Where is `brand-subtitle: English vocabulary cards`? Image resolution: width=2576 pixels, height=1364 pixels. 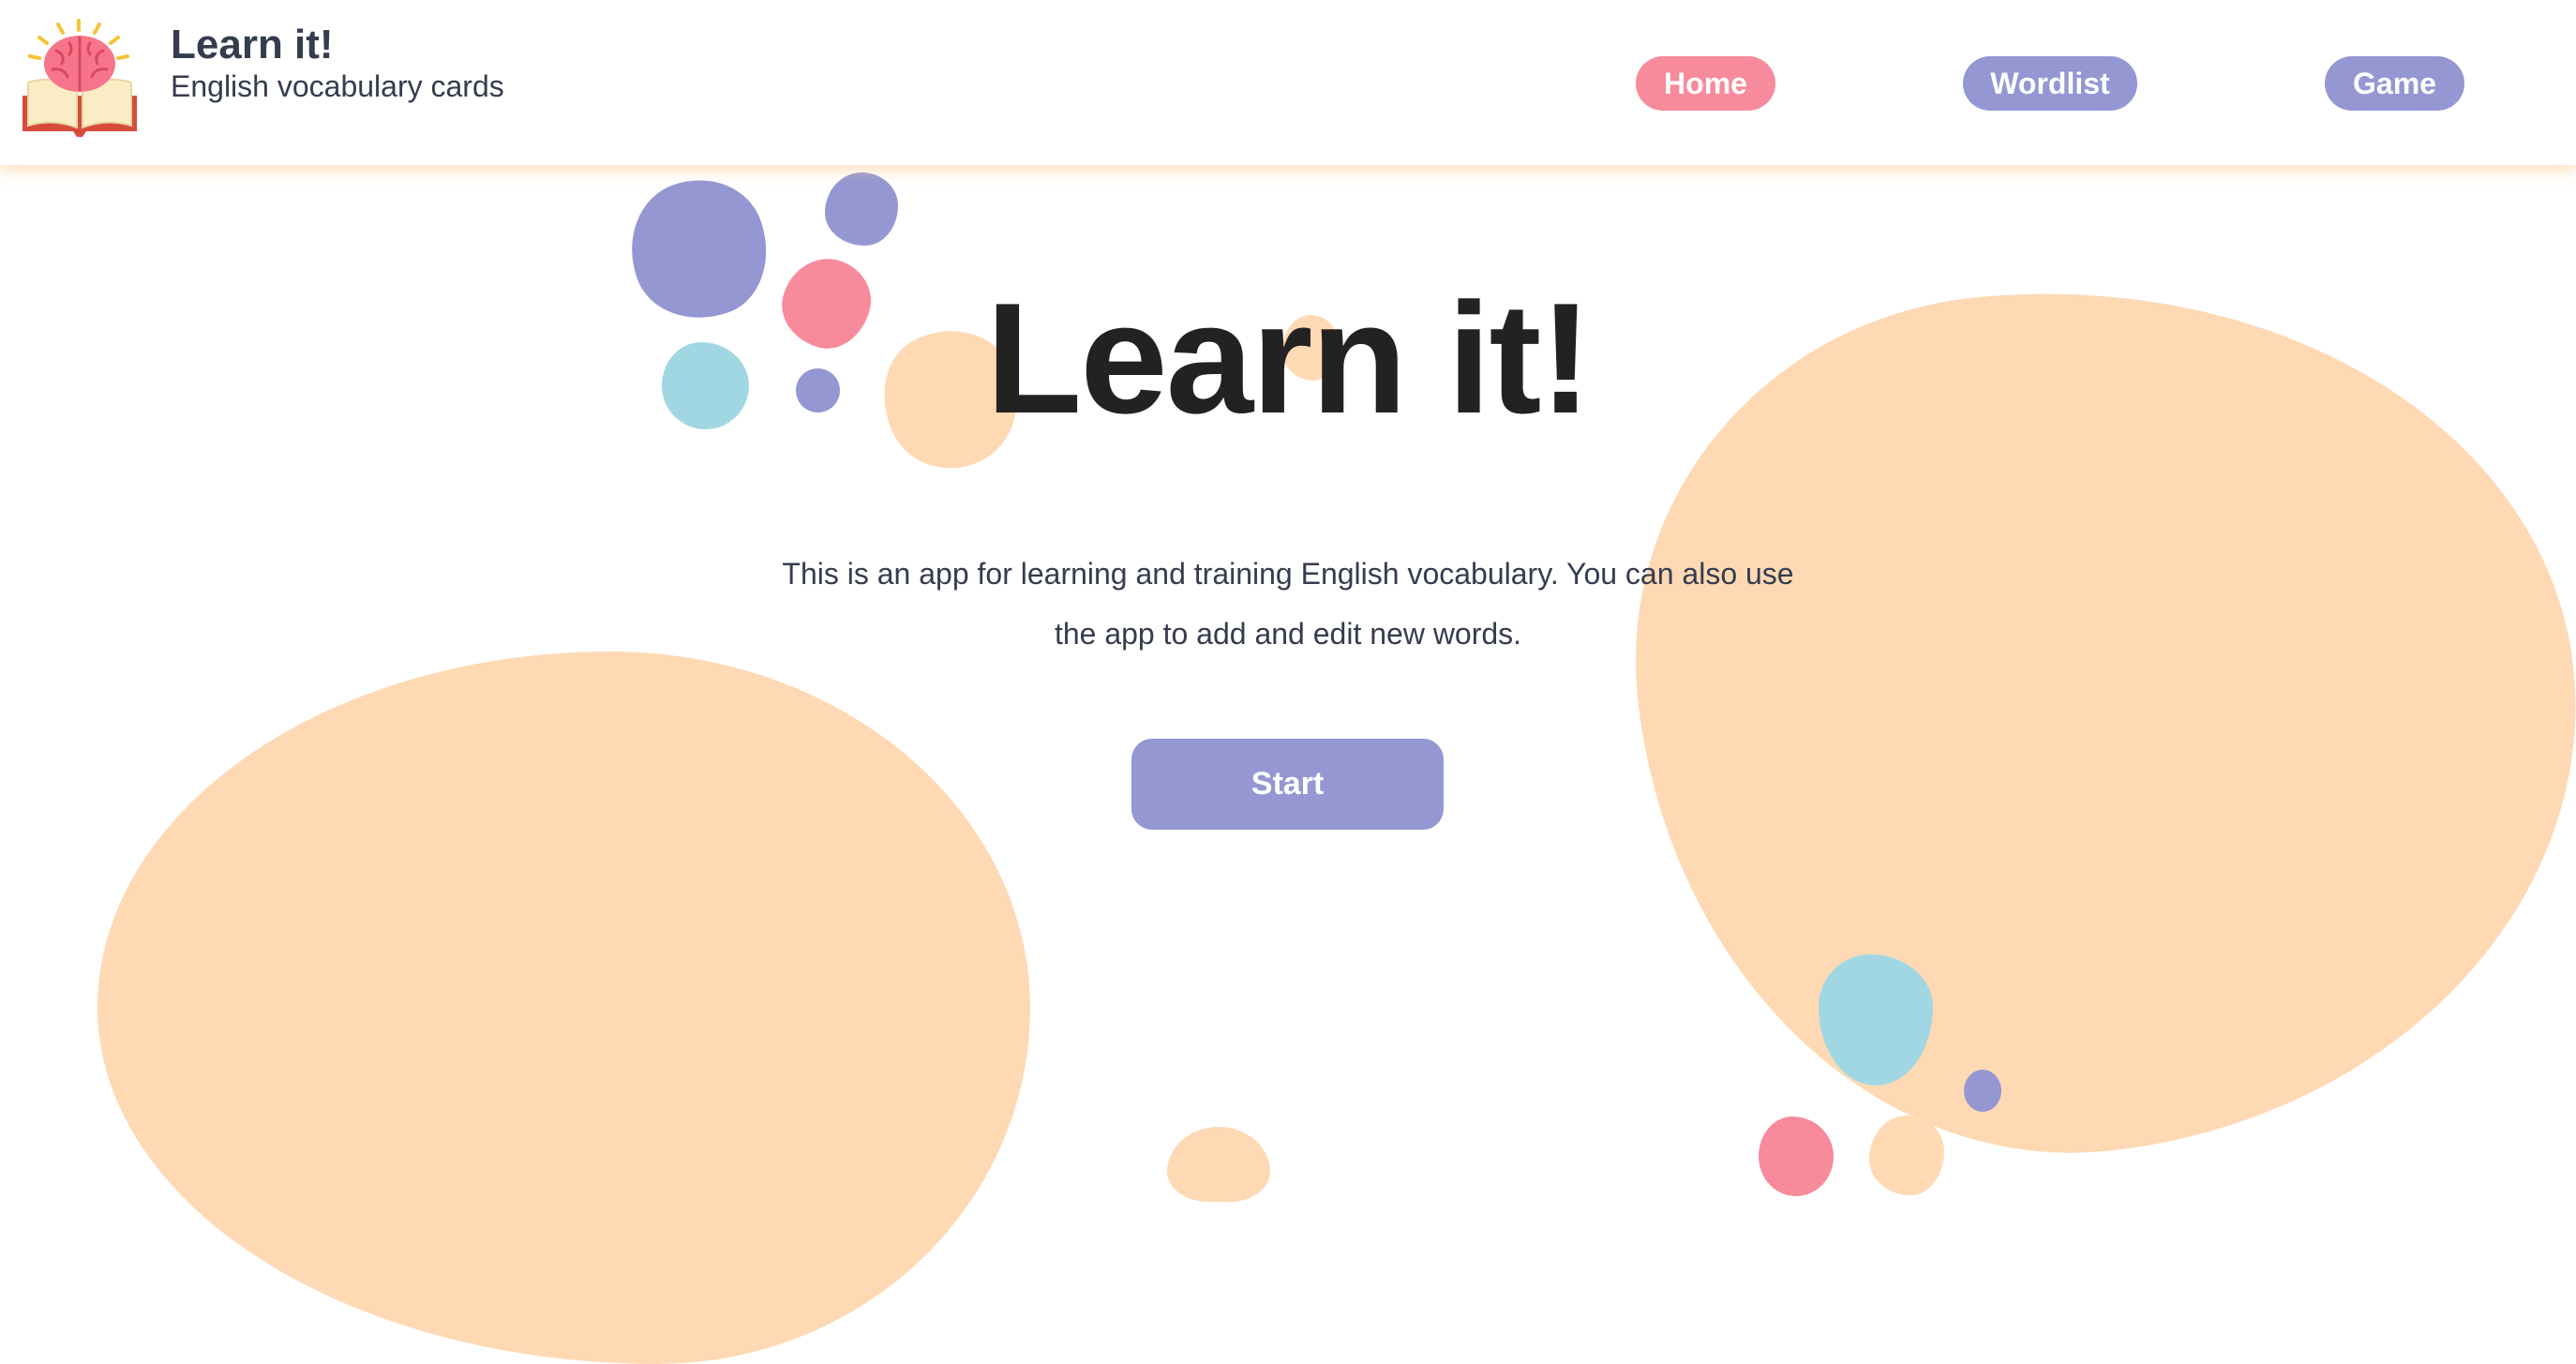
brand-subtitle: English vocabulary cards is located at coordinates (338, 86).